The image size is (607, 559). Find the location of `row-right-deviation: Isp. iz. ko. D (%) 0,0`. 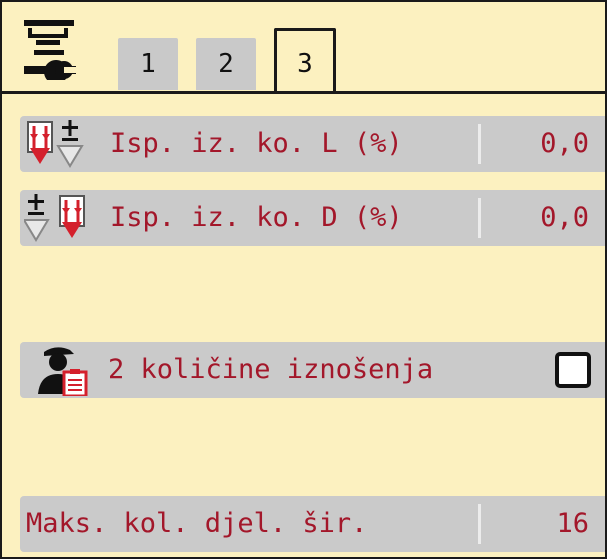

row-right-deviation: Isp. iz. ko. D (%) 0,0 is located at coordinates (312, 218).